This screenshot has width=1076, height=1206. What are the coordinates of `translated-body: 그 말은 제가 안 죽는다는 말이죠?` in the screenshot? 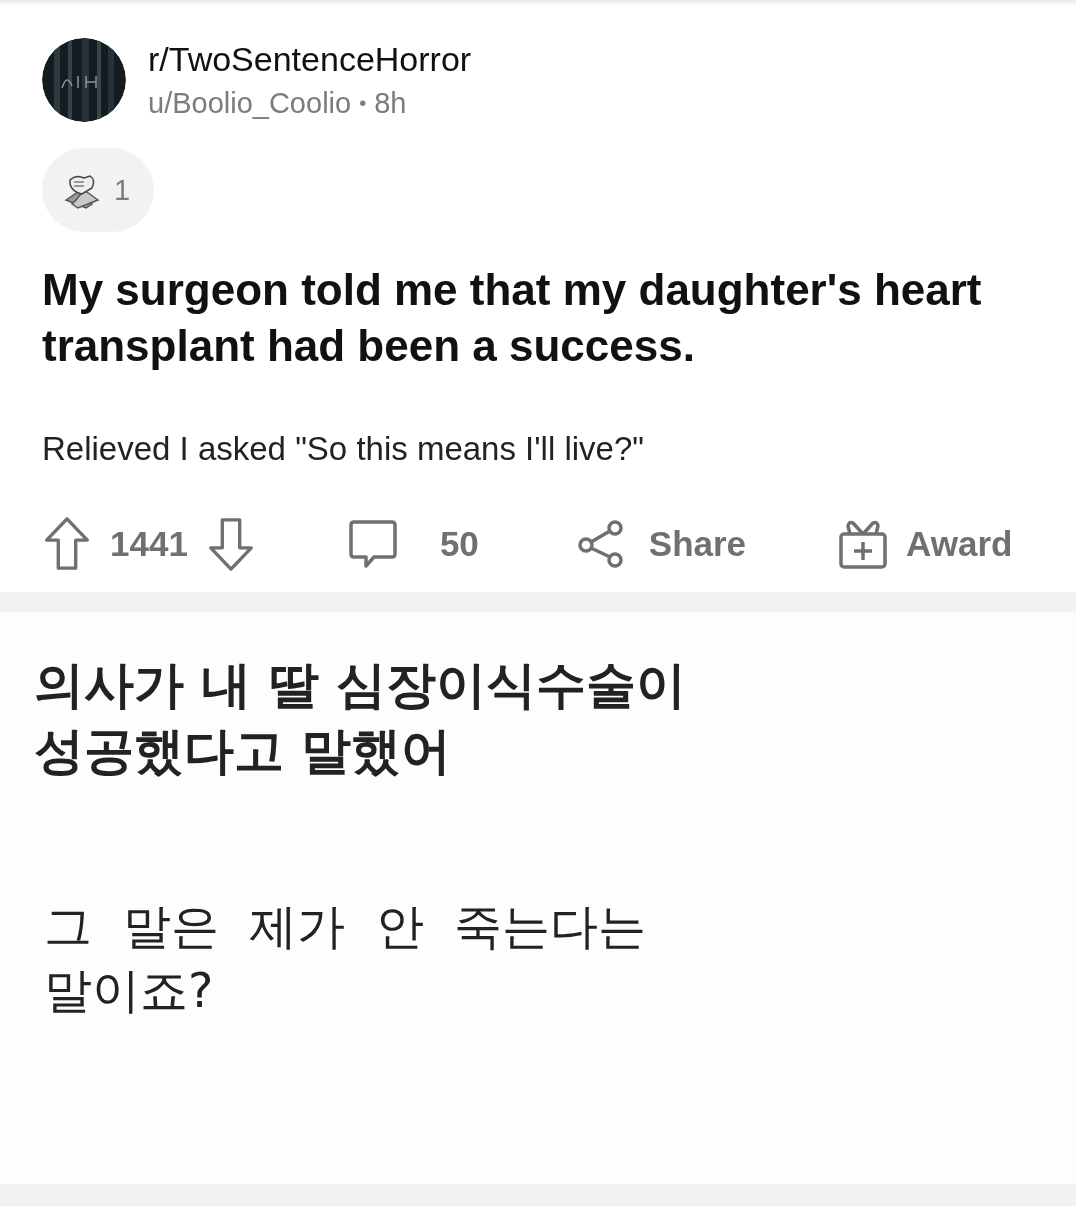 It's located at (345, 958).